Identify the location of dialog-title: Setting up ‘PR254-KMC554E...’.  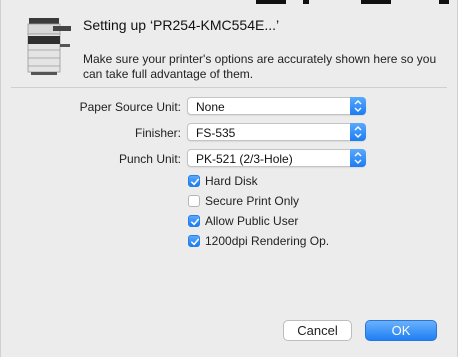
(181, 25).